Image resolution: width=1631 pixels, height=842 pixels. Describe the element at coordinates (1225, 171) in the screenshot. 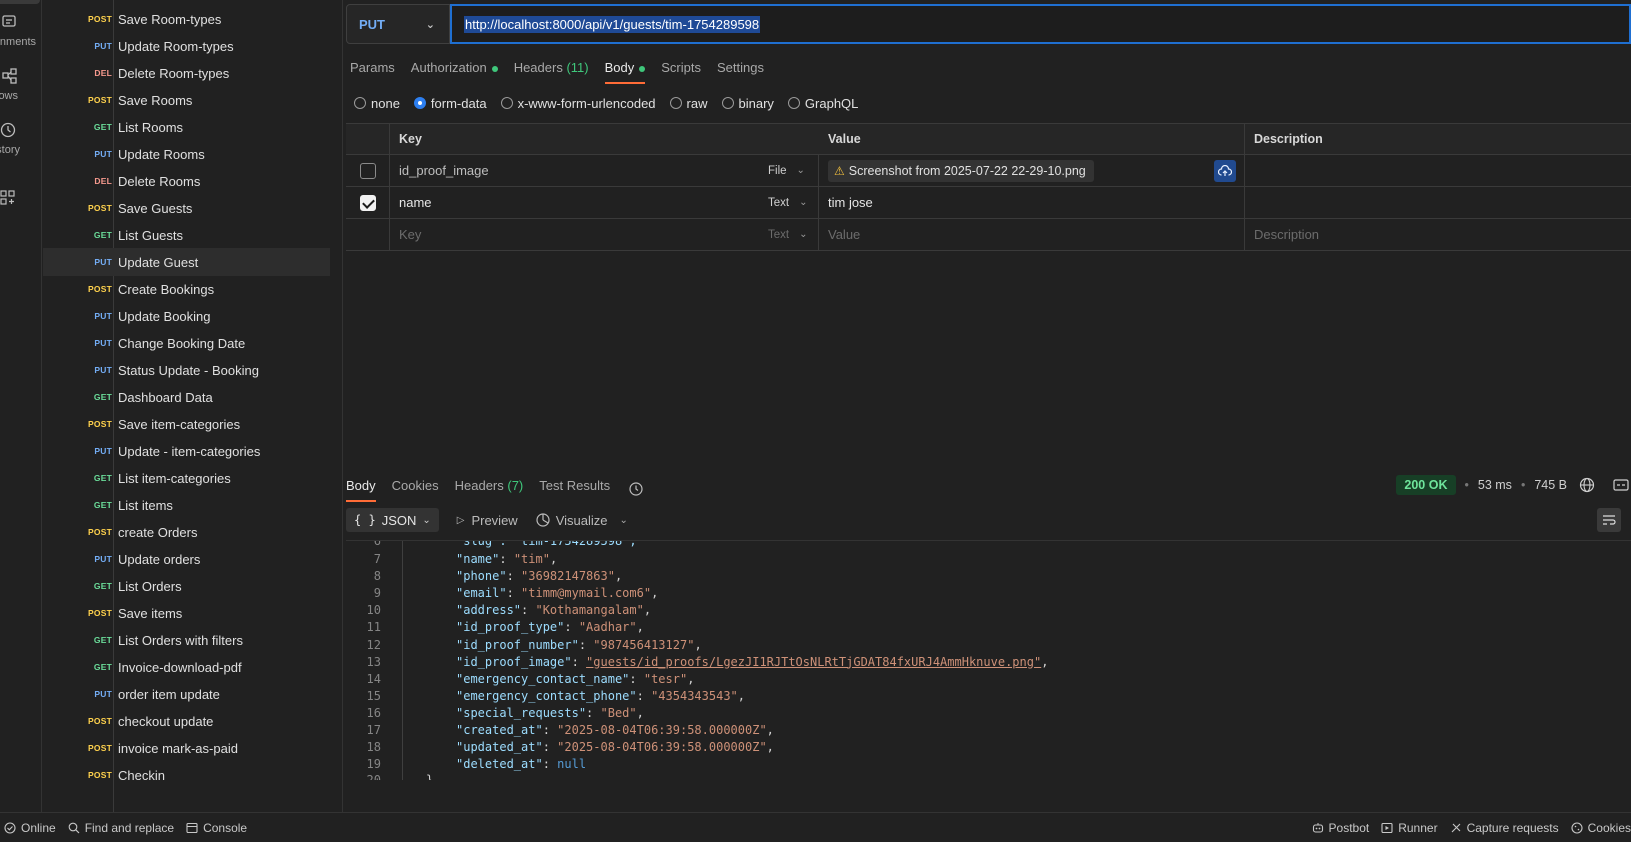

I see `upload-cloud-button` at that location.